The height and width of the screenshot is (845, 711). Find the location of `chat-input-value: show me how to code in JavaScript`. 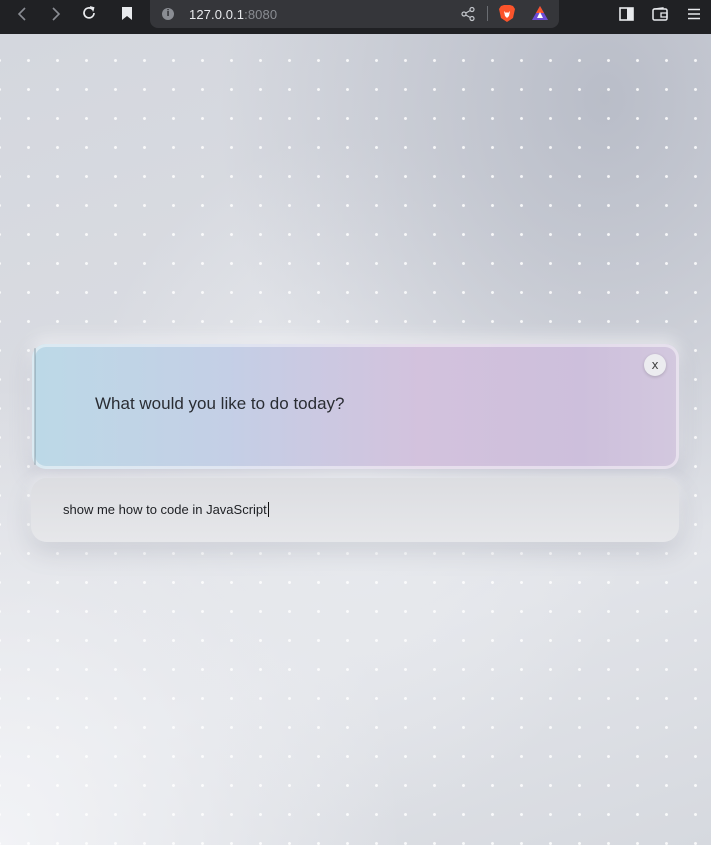

chat-input-value: show me how to code in JavaScript is located at coordinates (165, 509).